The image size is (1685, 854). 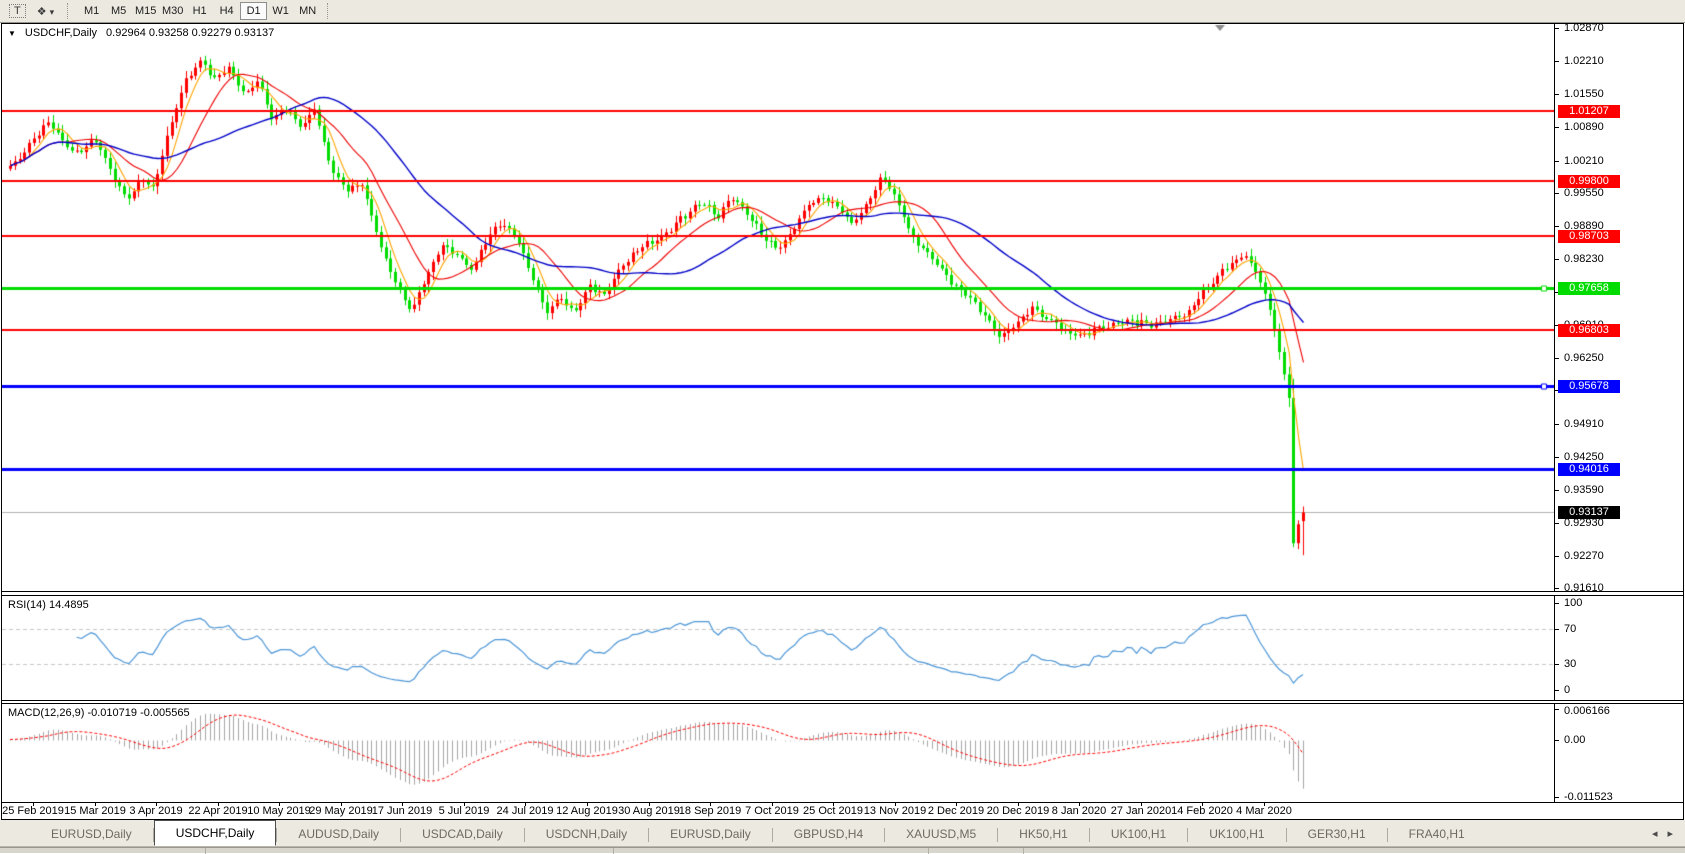 What do you see at coordinates (1570, 664) in the screenshot?
I see `rsi-axis-tick: 30` at bounding box center [1570, 664].